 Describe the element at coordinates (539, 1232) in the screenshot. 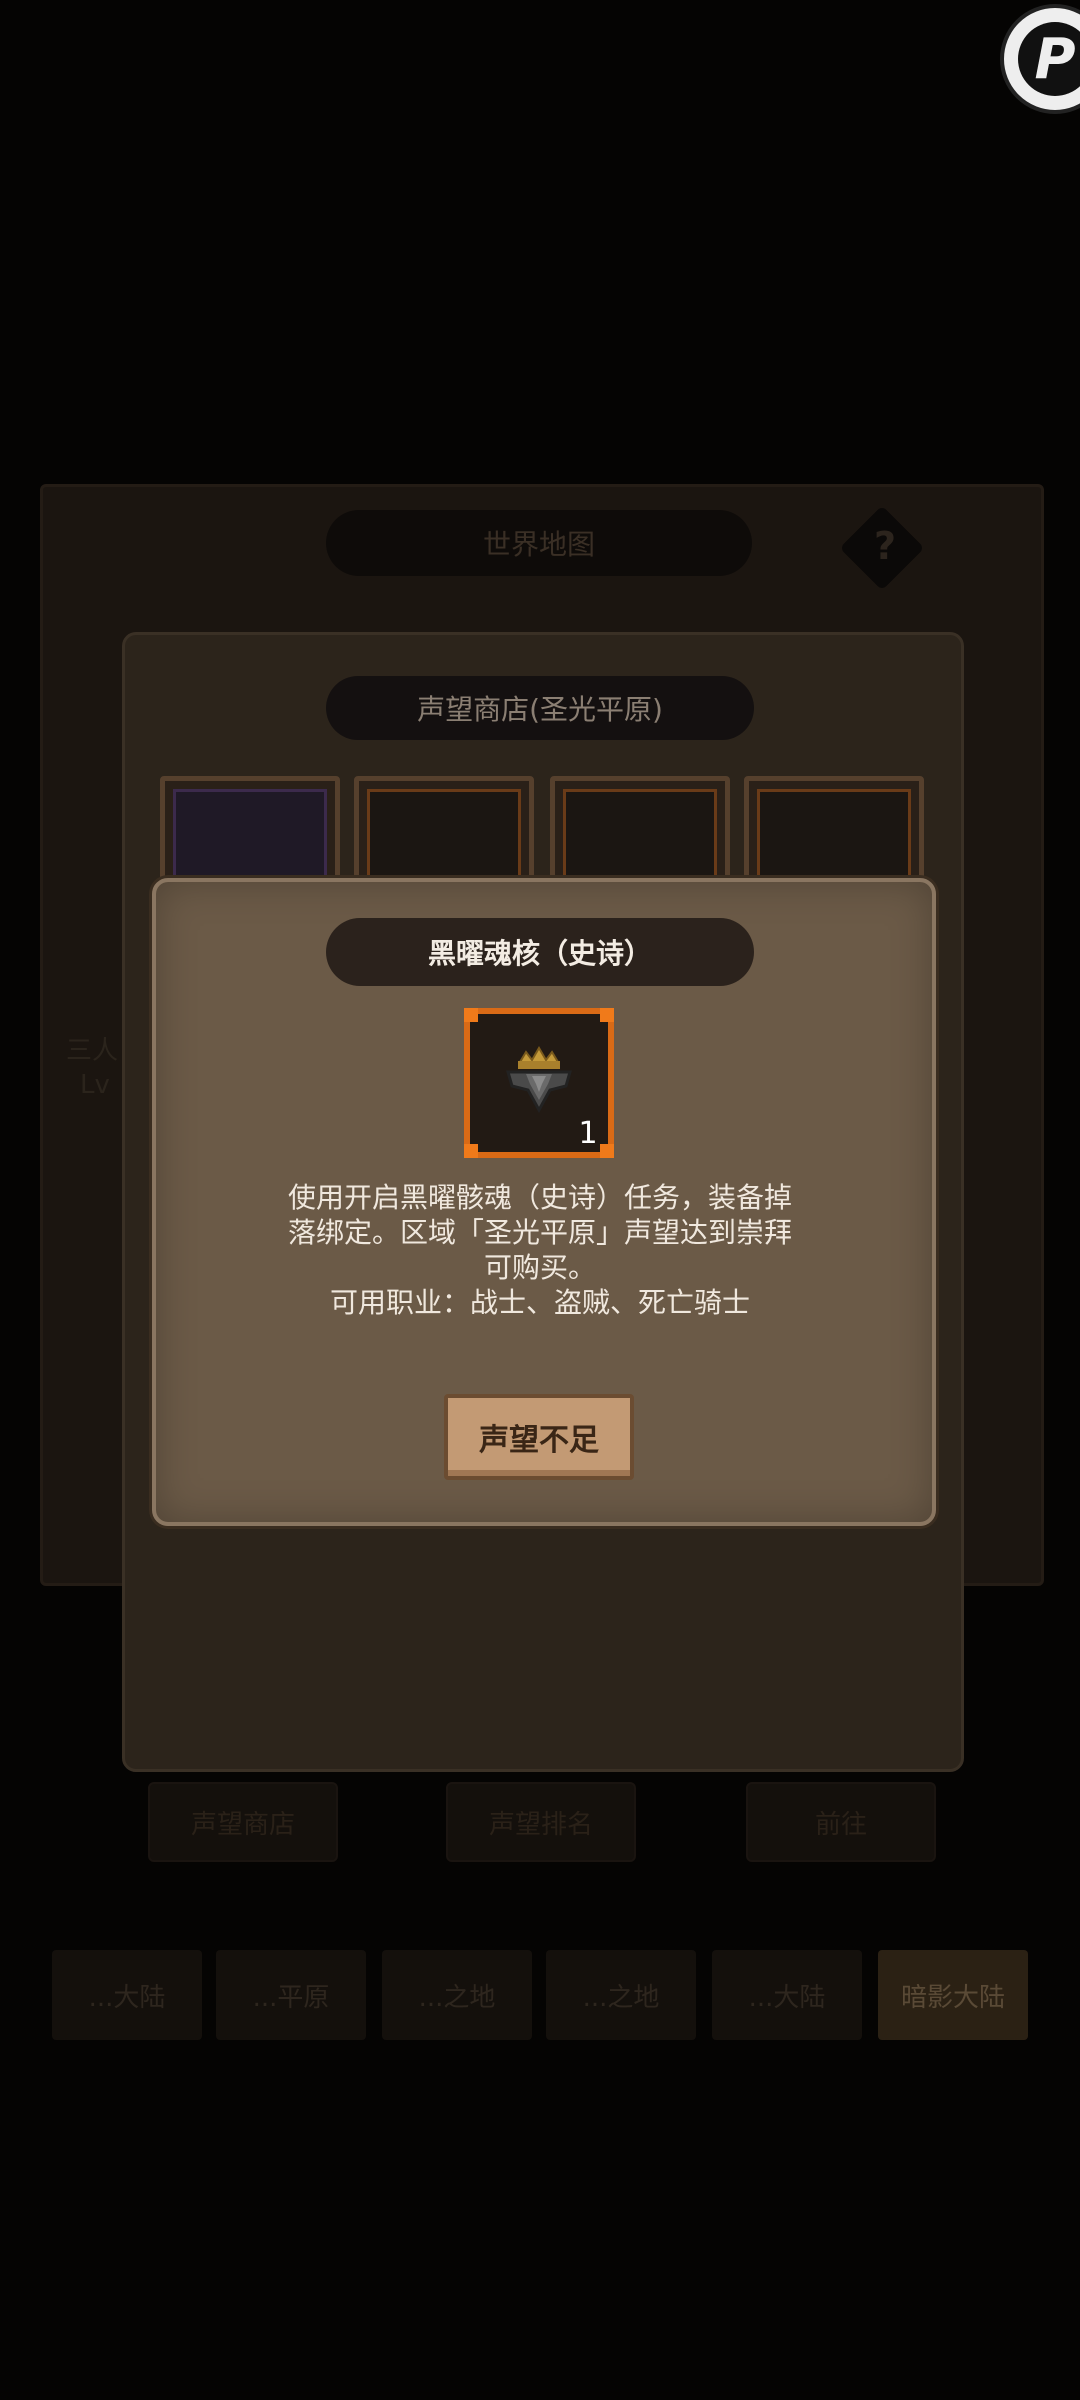

I see `description-line-2: 落绑定。区域「圣光平原」声望达到崇拜` at that location.